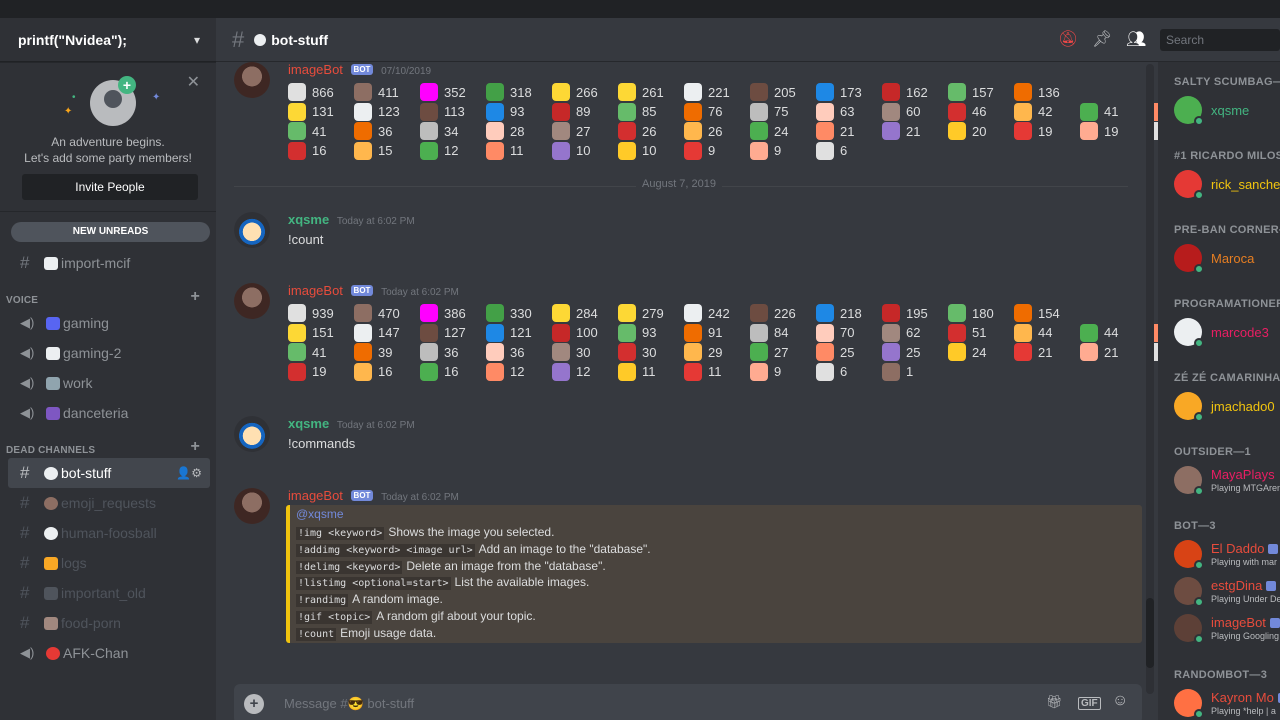 The height and width of the screenshot is (720, 1280). What do you see at coordinates (108, 40) in the screenshot?
I see `guild-header: printf("Nvidea"); ▾` at bounding box center [108, 40].